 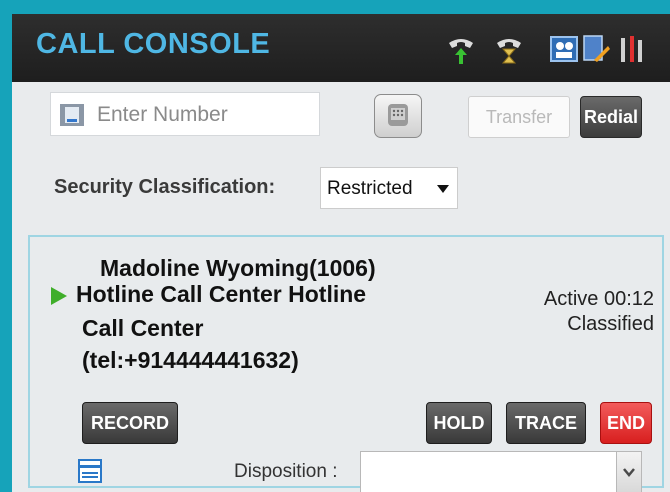 What do you see at coordinates (631, 49) in the screenshot?
I see `tools-icon` at bounding box center [631, 49].